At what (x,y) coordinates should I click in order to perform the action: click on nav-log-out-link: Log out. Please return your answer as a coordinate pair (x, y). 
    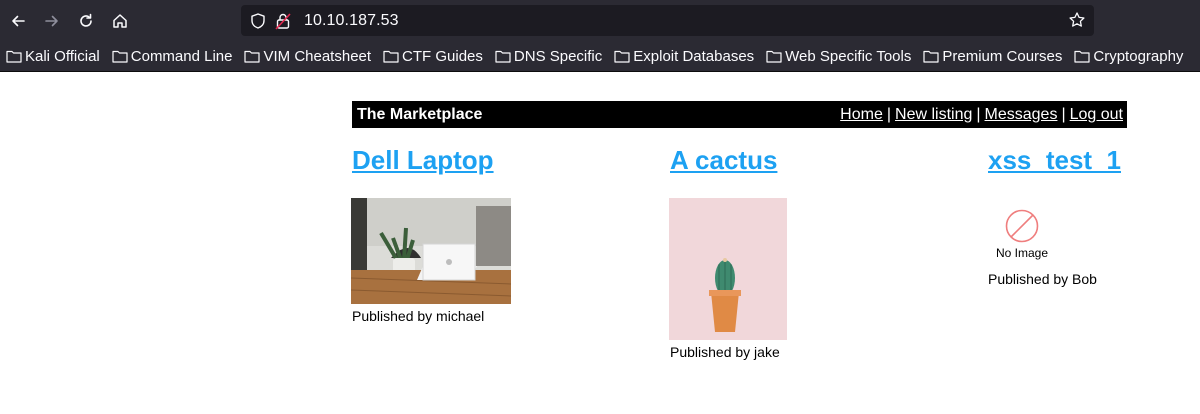
    Looking at the image, I should click on (1096, 114).